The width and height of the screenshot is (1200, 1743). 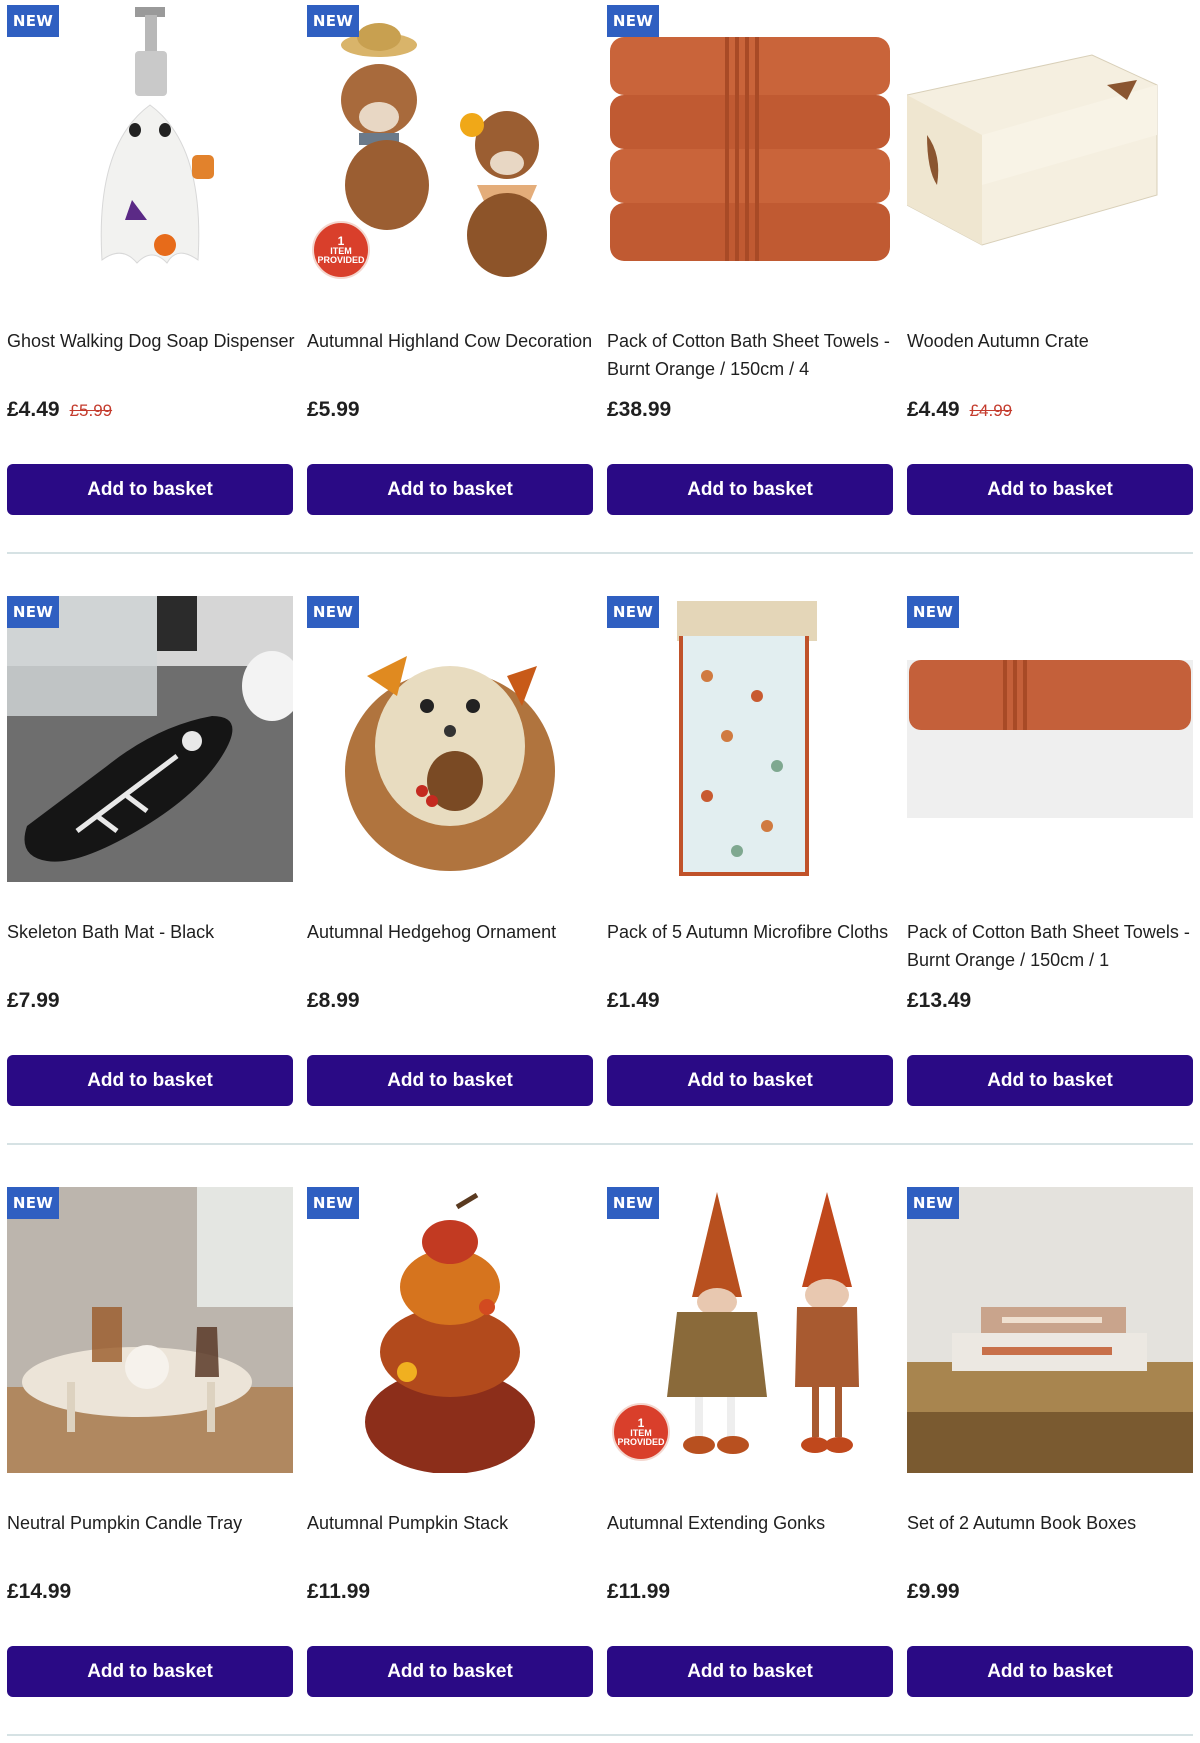 What do you see at coordinates (752, 932) in the screenshot?
I see `product-title: Pack of 5 Autumn Microfibre Cloths` at bounding box center [752, 932].